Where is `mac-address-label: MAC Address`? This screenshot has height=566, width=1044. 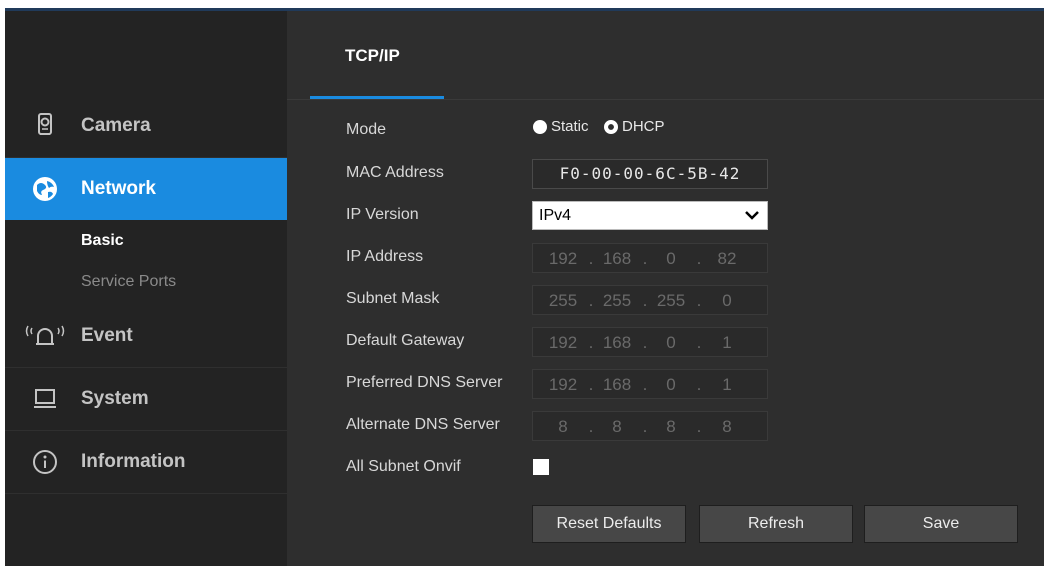
mac-address-label: MAC Address is located at coordinates (395, 172).